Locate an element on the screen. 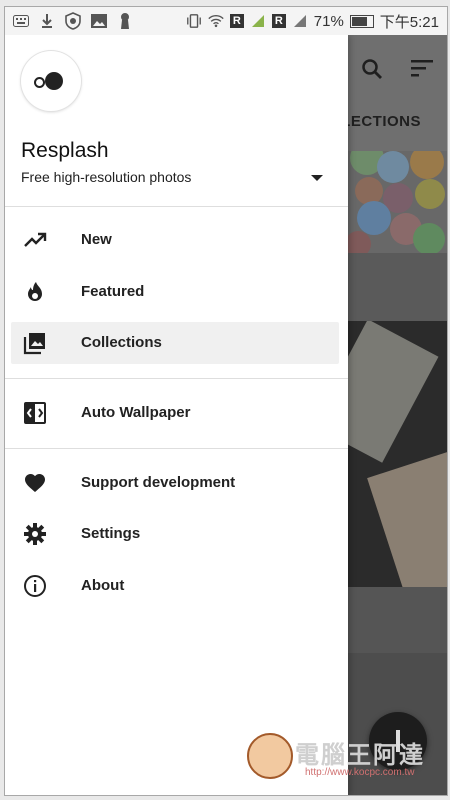  carrier-badge-1: R is located at coordinates (236, 21).